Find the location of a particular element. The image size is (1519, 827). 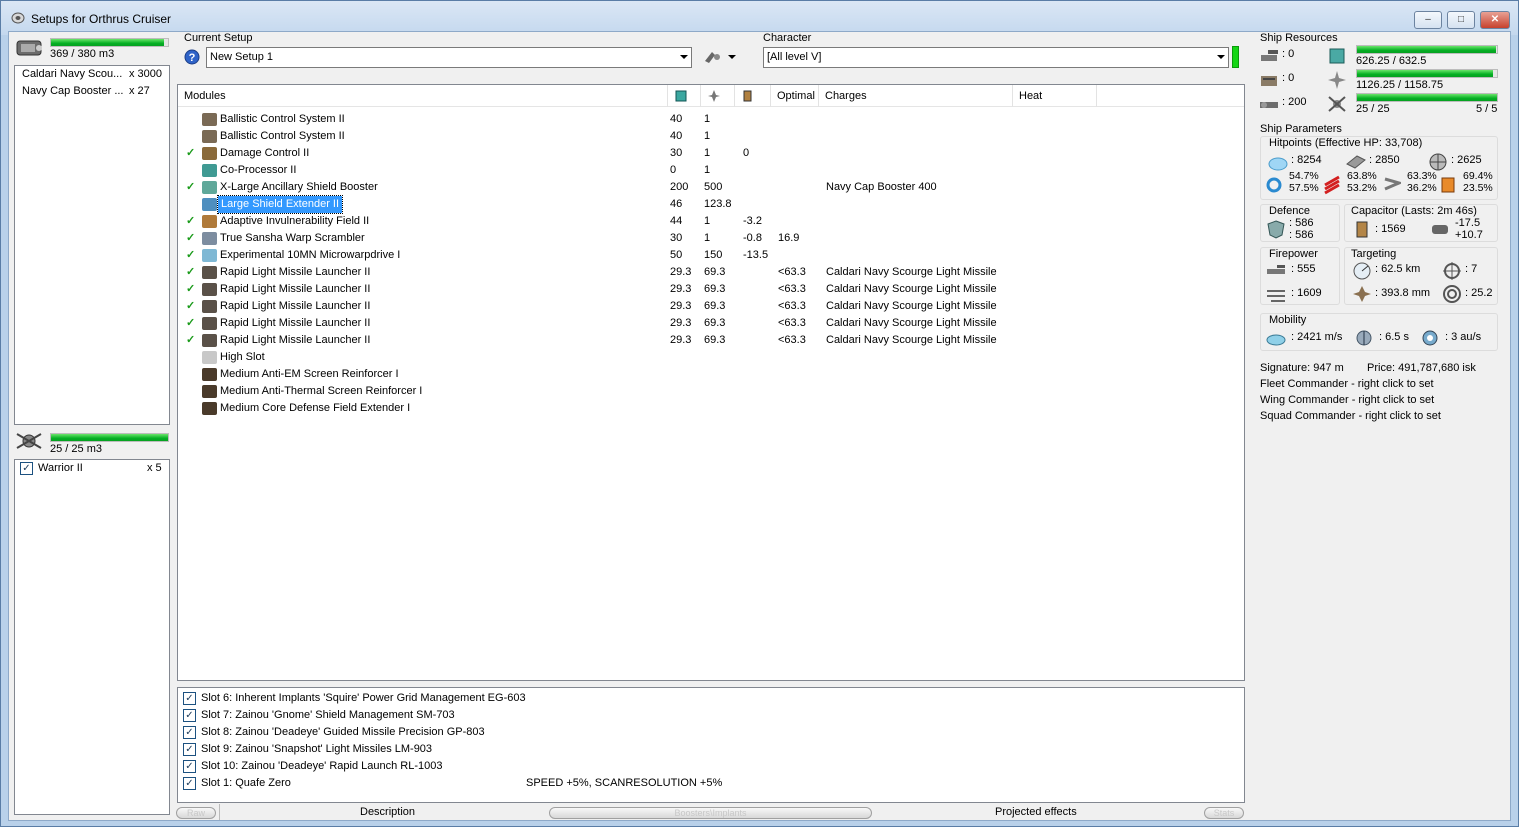

drone-bandwidth-bar is located at coordinates (1427, 97).